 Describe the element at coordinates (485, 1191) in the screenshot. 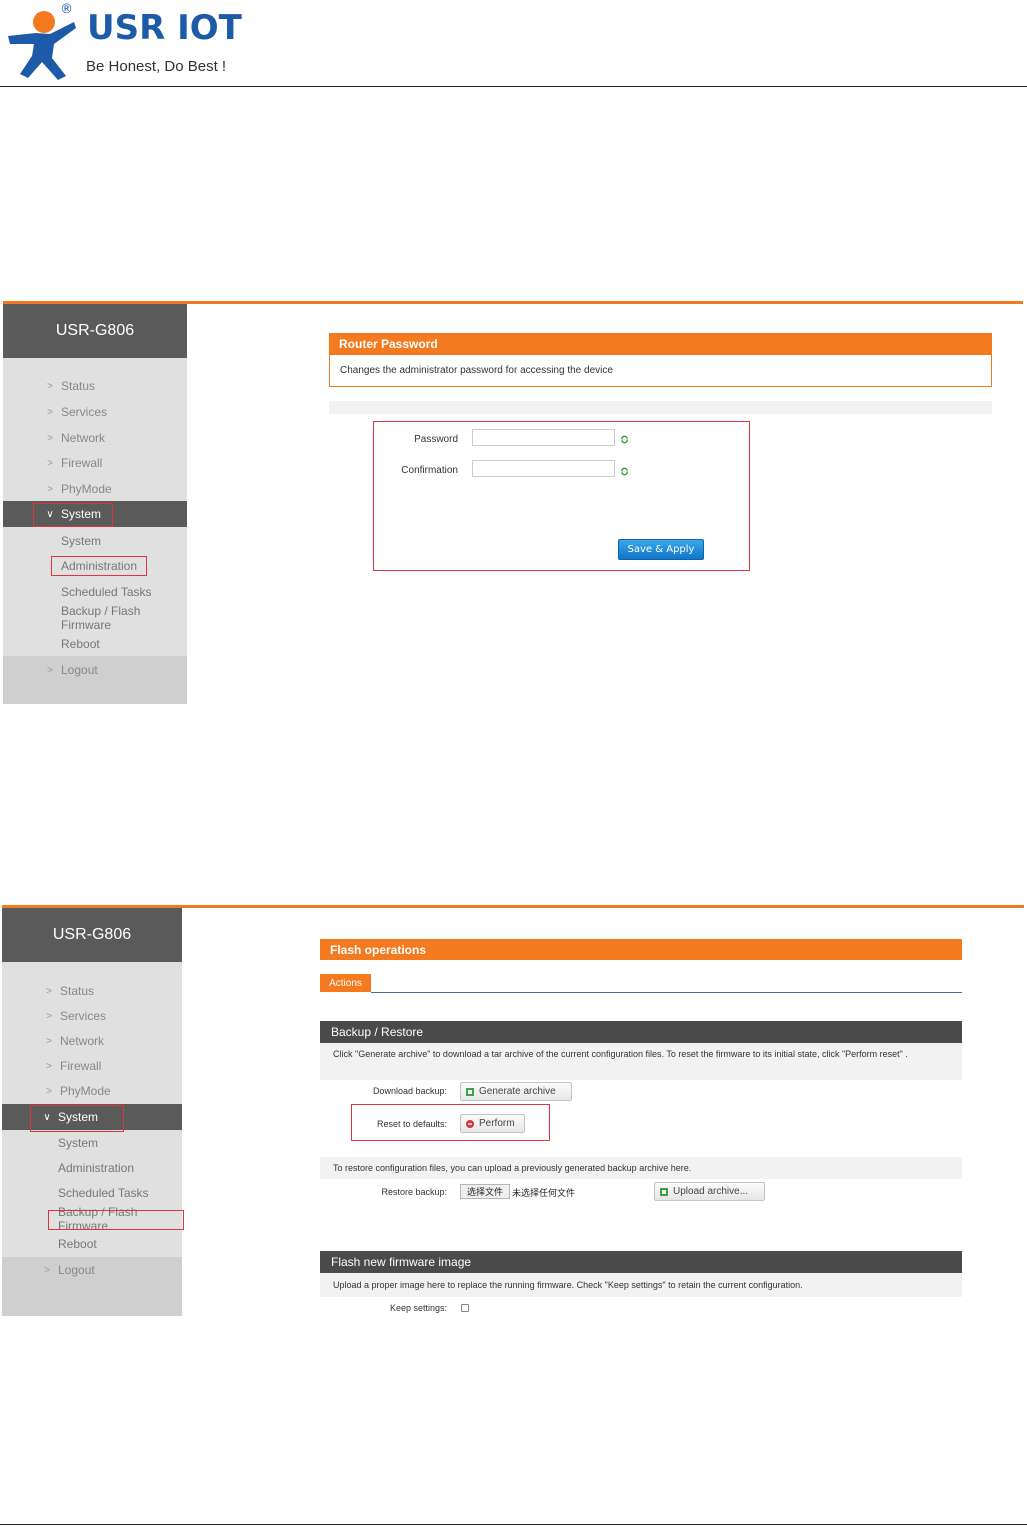

I see `choose-file-button: 选择文件` at that location.